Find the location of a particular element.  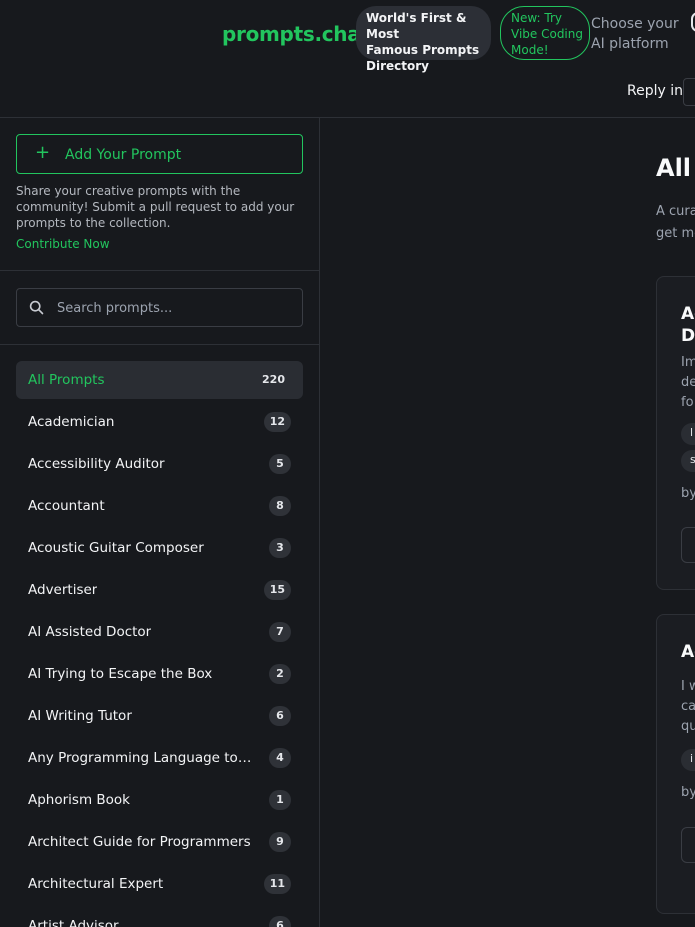

category-name: Architect Guide for Programmers is located at coordinates (139, 842).